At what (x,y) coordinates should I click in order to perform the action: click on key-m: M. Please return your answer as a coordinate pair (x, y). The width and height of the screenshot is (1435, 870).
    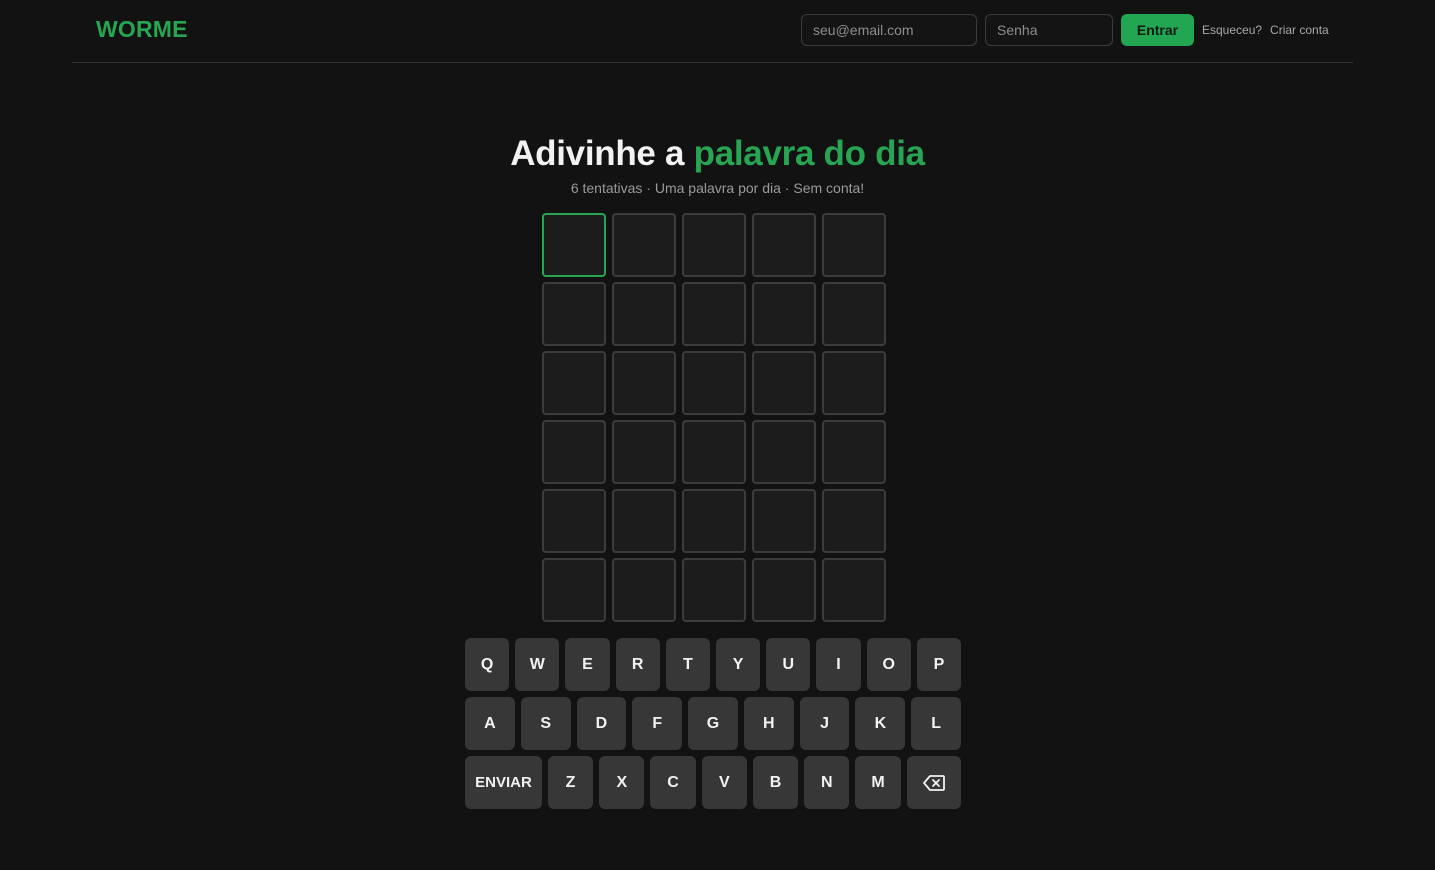
    Looking at the image, I should click on (878, 782).